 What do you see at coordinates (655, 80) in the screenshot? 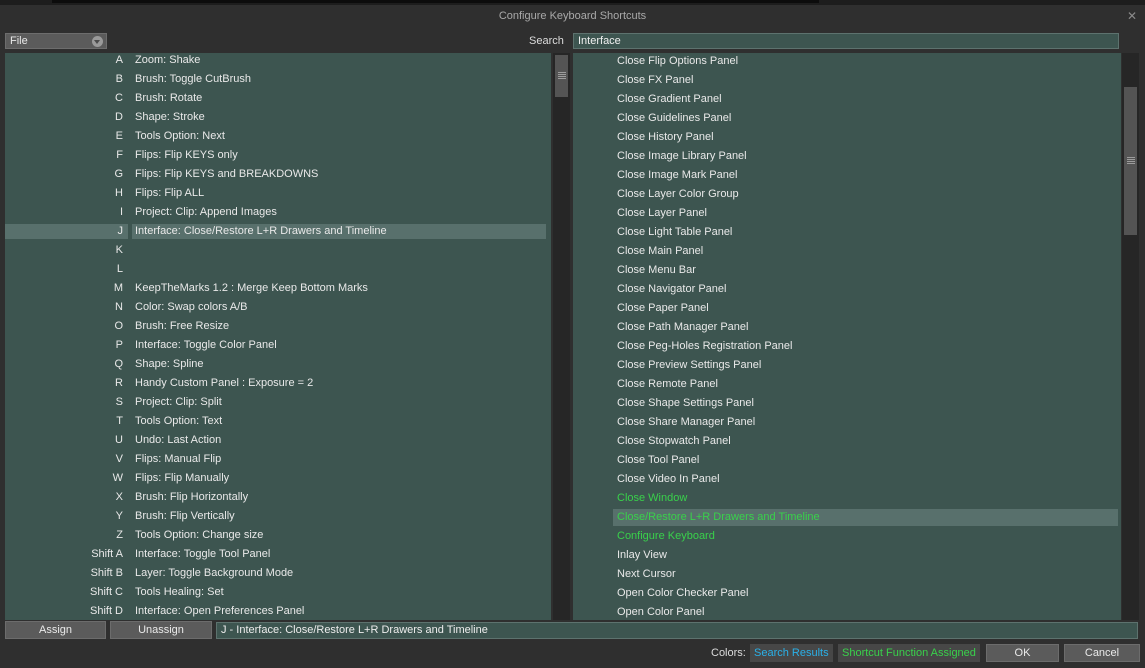
I see `function-label: Close FX Panel` at bounding box center [655, 80].